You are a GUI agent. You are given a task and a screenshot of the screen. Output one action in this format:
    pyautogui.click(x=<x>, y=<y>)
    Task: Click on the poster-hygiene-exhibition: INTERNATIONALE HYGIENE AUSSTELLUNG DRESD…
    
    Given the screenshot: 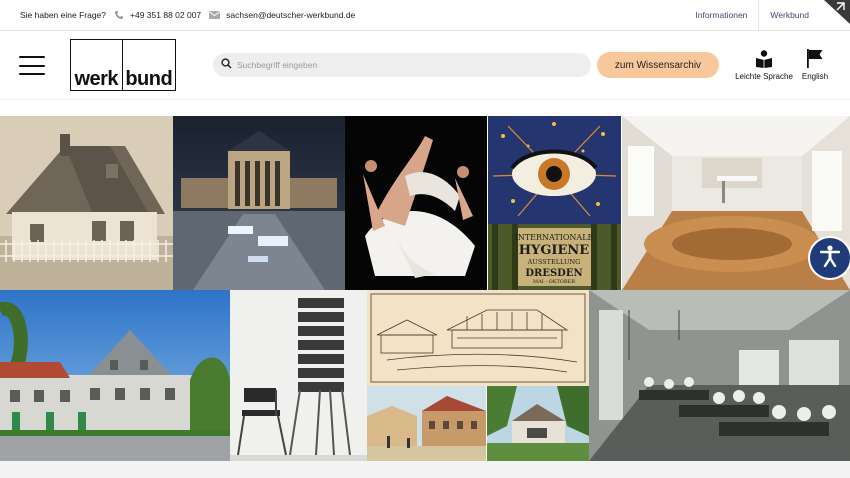 What is the action you would take?
    pyautogui.click(x=554, y=203)
    